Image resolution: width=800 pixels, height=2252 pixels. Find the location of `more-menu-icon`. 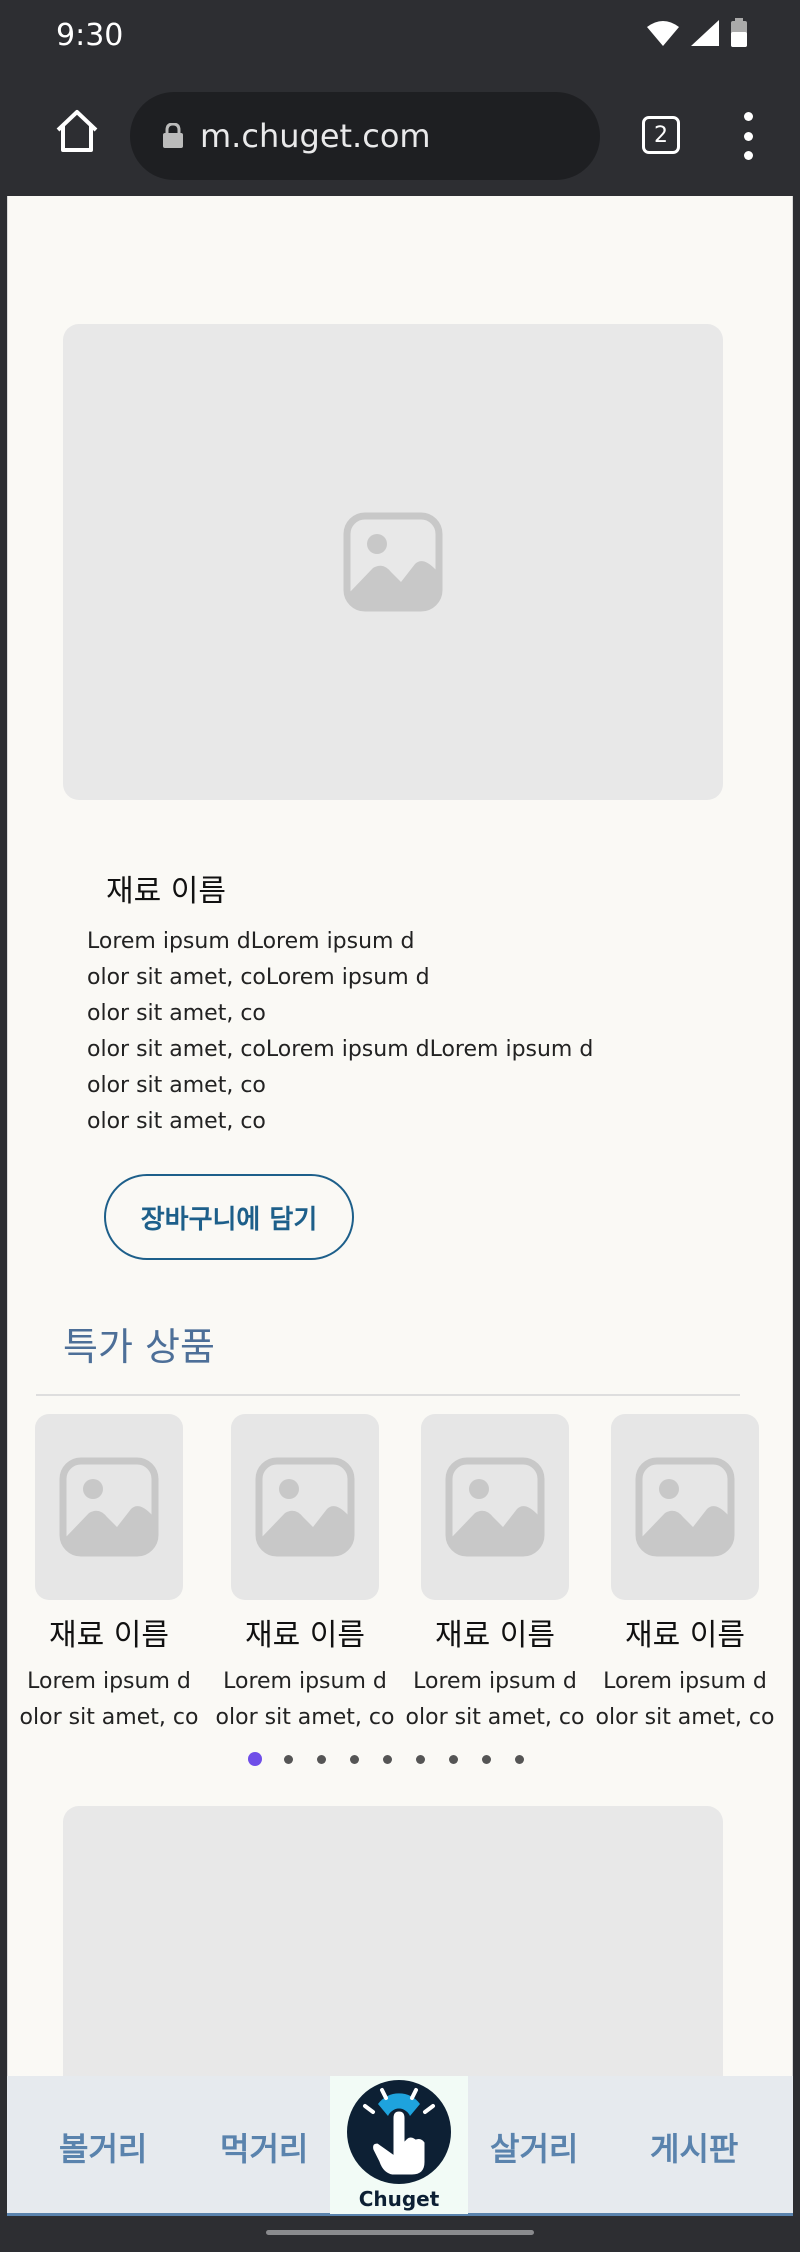

more-menu-icon is located at coordinates (748, 136).